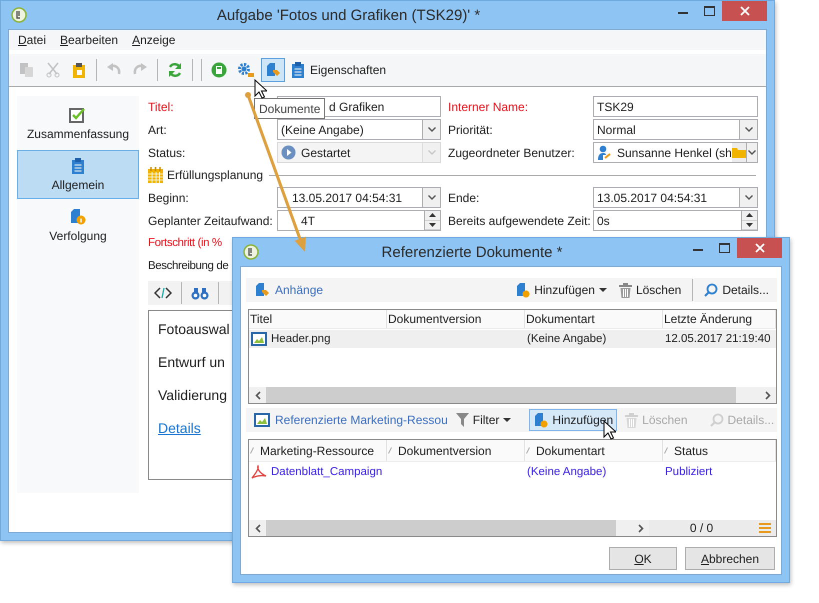 The image size is (819, 603). I want to click on details-link: Details, so click(179, 428).